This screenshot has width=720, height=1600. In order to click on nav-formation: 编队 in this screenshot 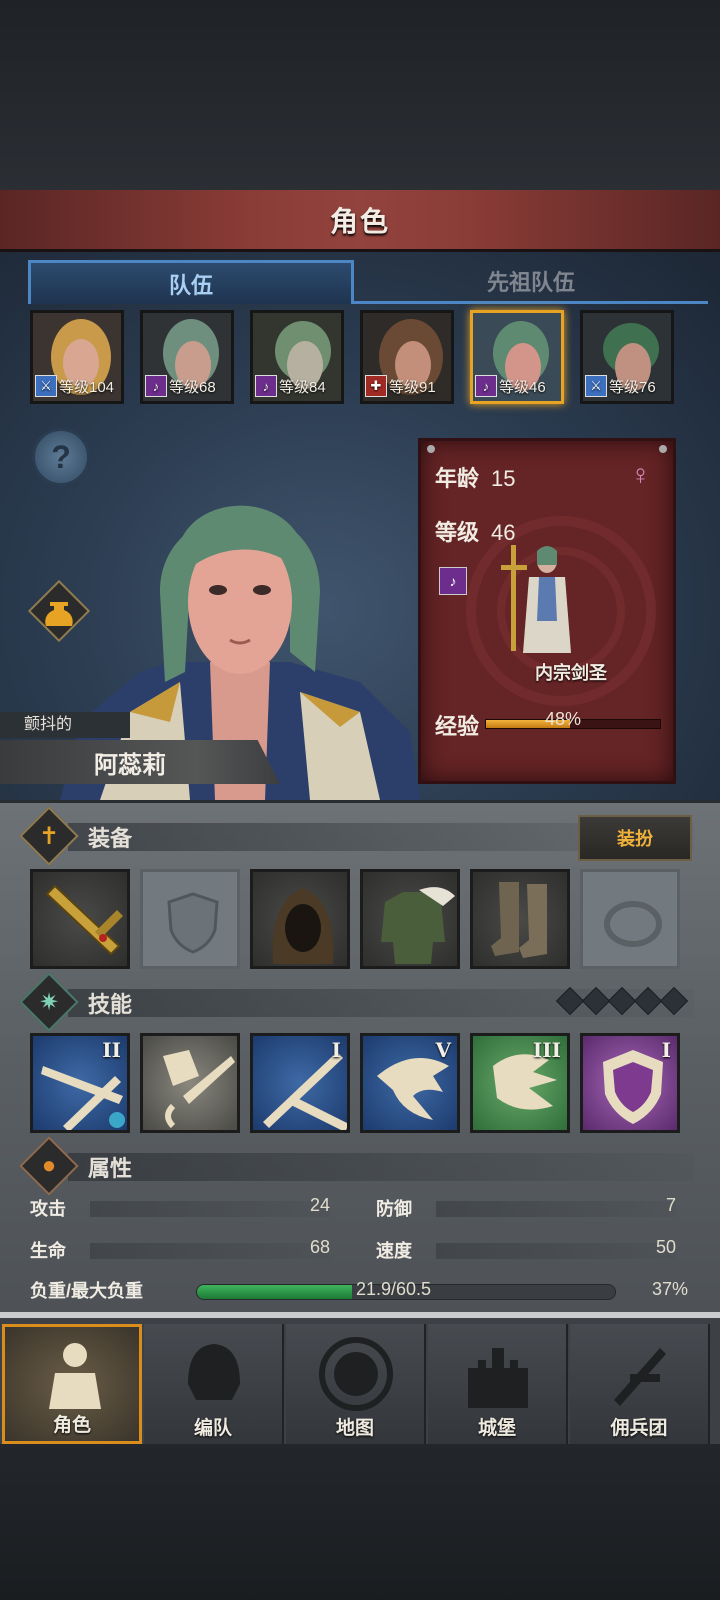, I will do `click(214, 1384)`.